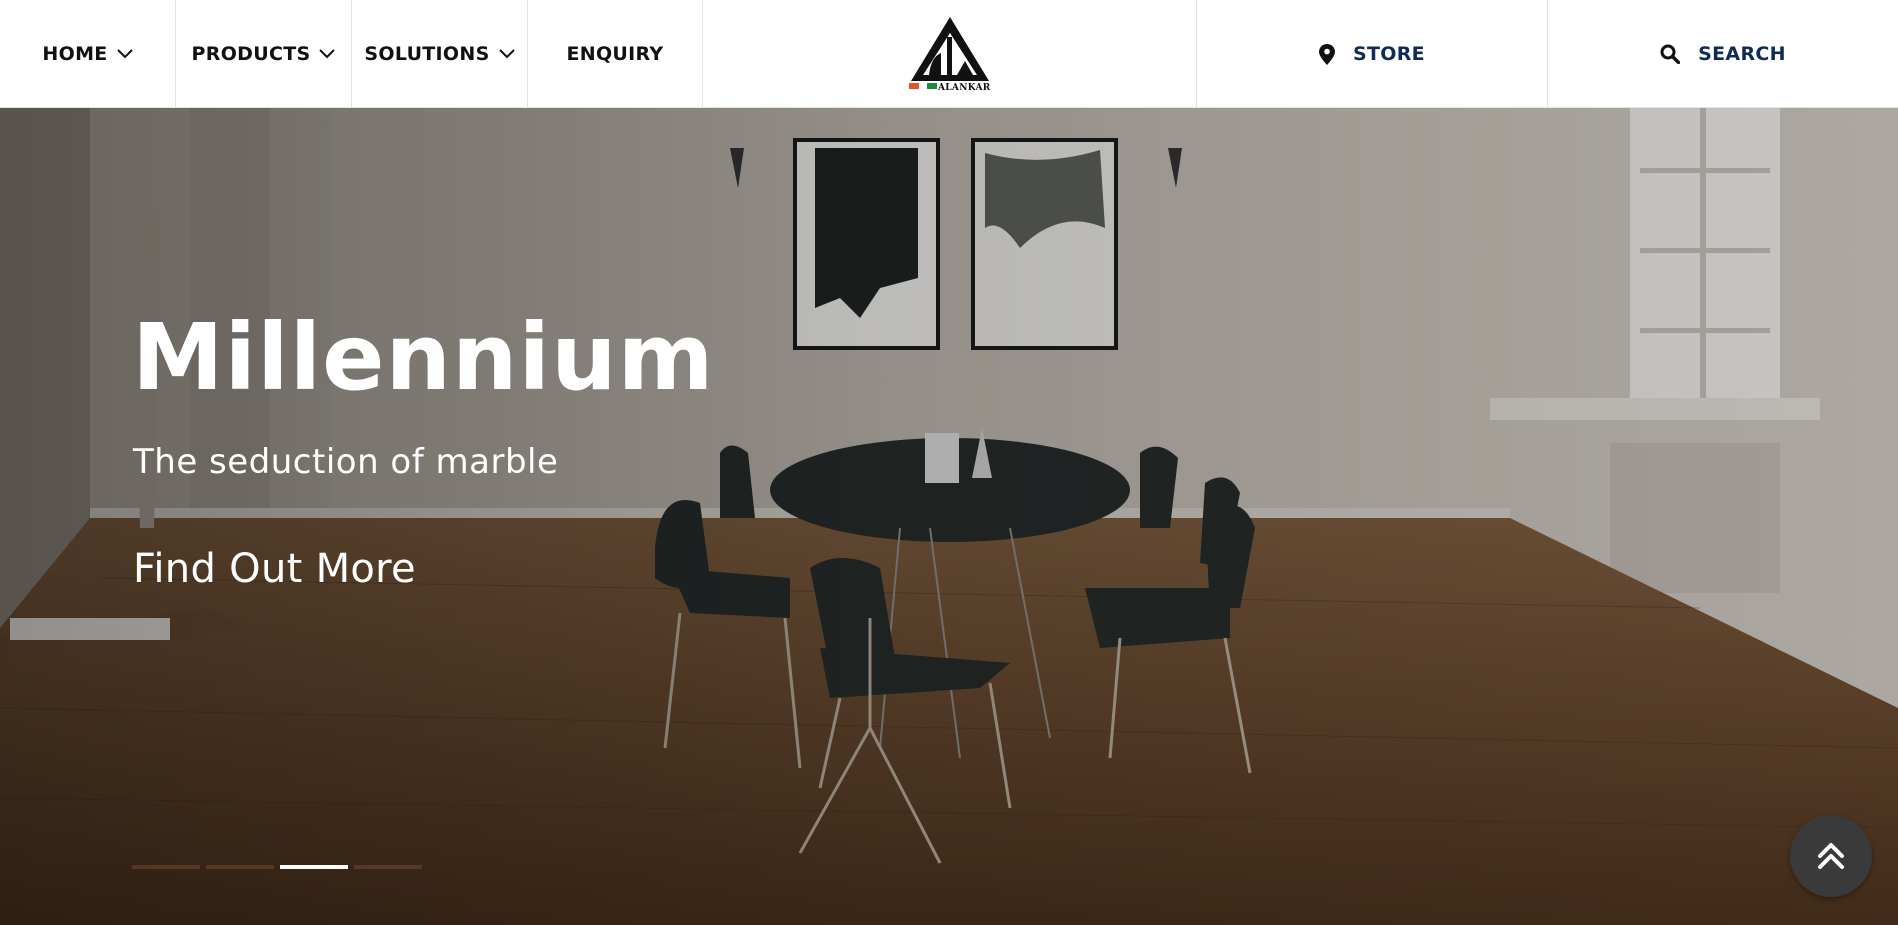 Image resolution: width=1898 pixels, height=925 pixels. Describe the element at coordinates (251, 54) in the screenshot. I see `nav-products-label: PRODUCTS` at that location.